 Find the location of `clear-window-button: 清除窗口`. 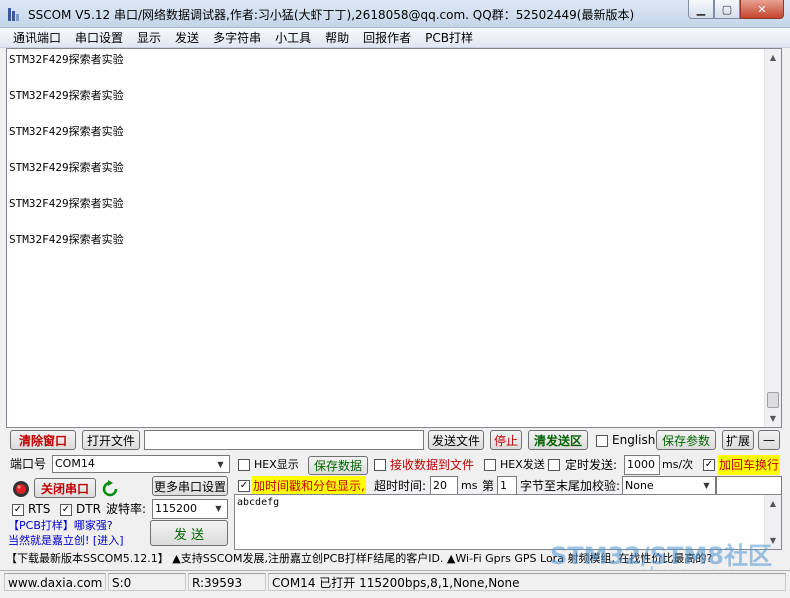

clear-window-button: 清除窗口 is located at coordinates (43, 440).